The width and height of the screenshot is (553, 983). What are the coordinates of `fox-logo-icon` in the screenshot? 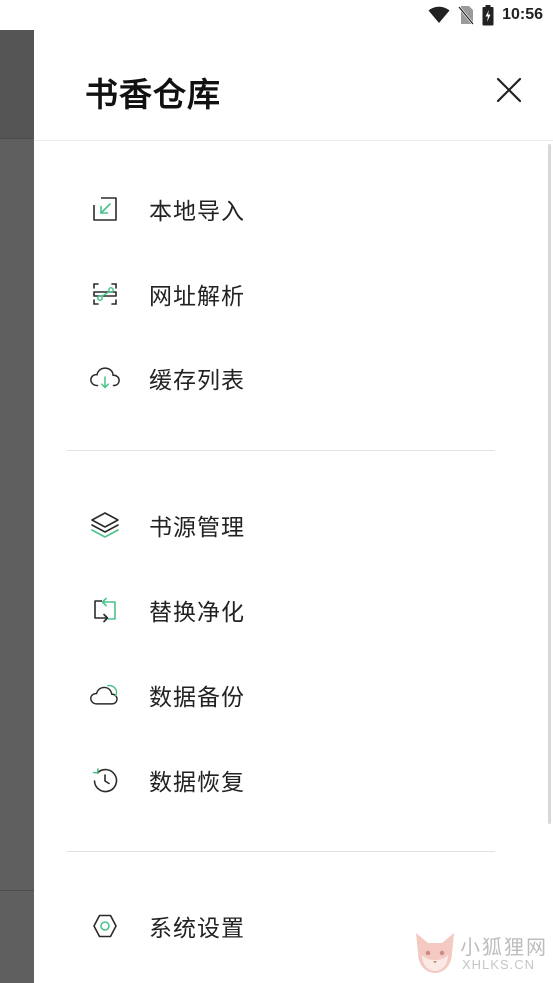 It's located at (435, 953).